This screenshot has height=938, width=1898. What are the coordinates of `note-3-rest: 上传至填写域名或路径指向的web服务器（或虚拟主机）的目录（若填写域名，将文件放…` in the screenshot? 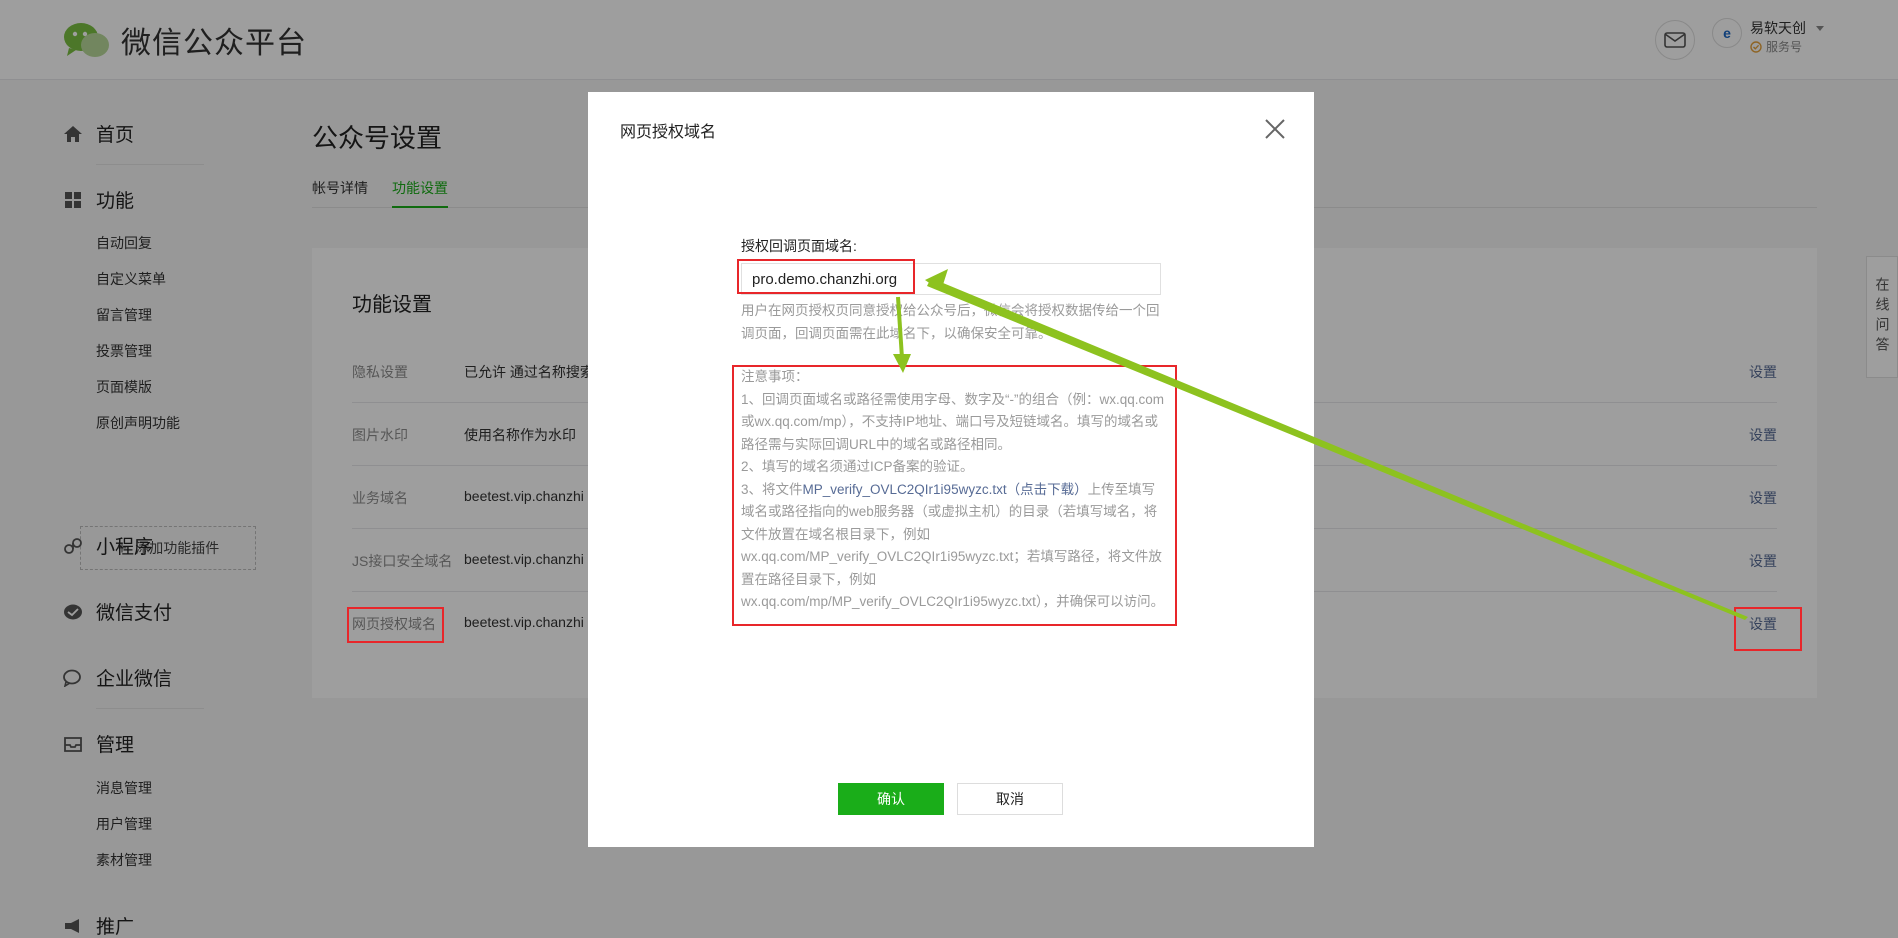 It's located at (953, 545).